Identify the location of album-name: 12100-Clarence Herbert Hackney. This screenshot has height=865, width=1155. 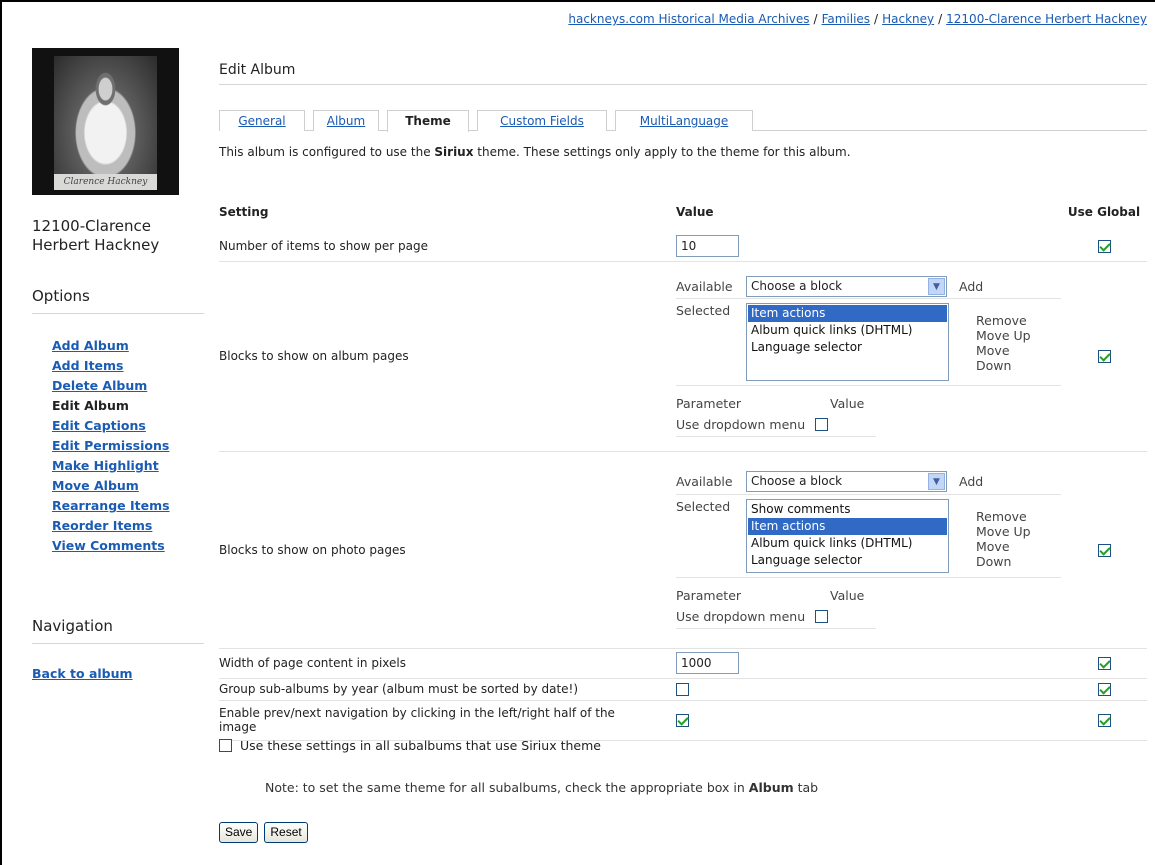
(96, 235).